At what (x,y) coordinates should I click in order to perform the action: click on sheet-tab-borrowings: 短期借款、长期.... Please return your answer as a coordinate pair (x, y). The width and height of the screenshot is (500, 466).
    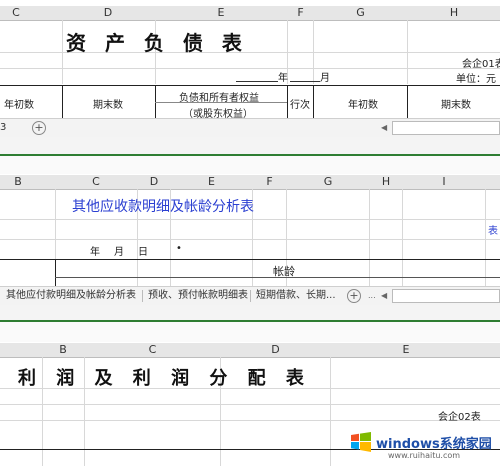
    Looking at the image, I should click on (296, 295).